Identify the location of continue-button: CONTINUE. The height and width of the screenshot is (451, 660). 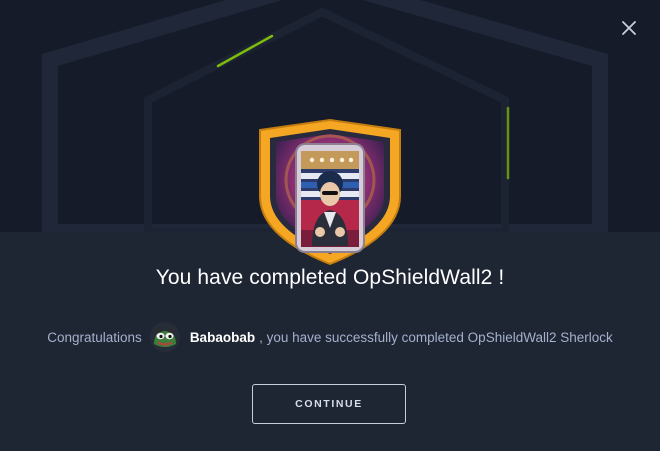
(329, 404).